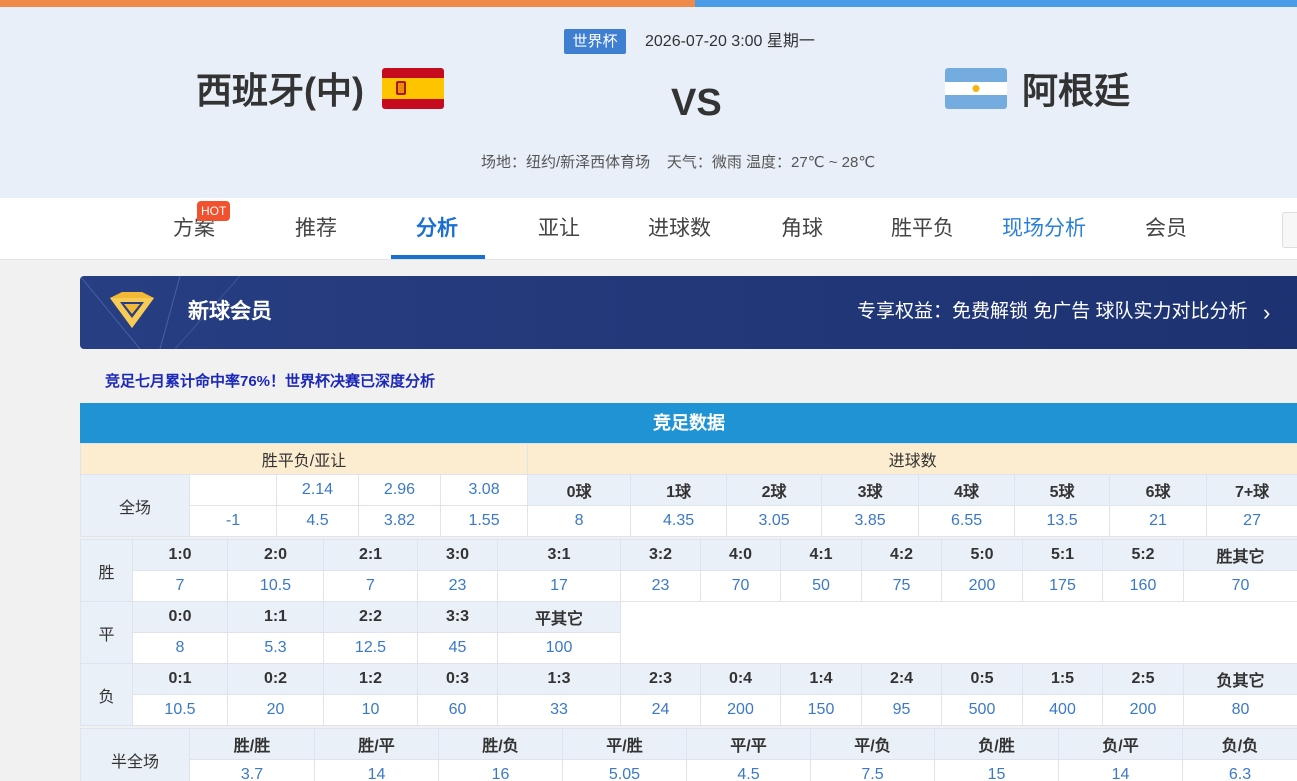 This screenshot has width=1297, height=781. I want to click on vip-banner: 新球会员 专享权益：免费解锁 免广告 球队实力对比分析 ›, so click(688, 312).